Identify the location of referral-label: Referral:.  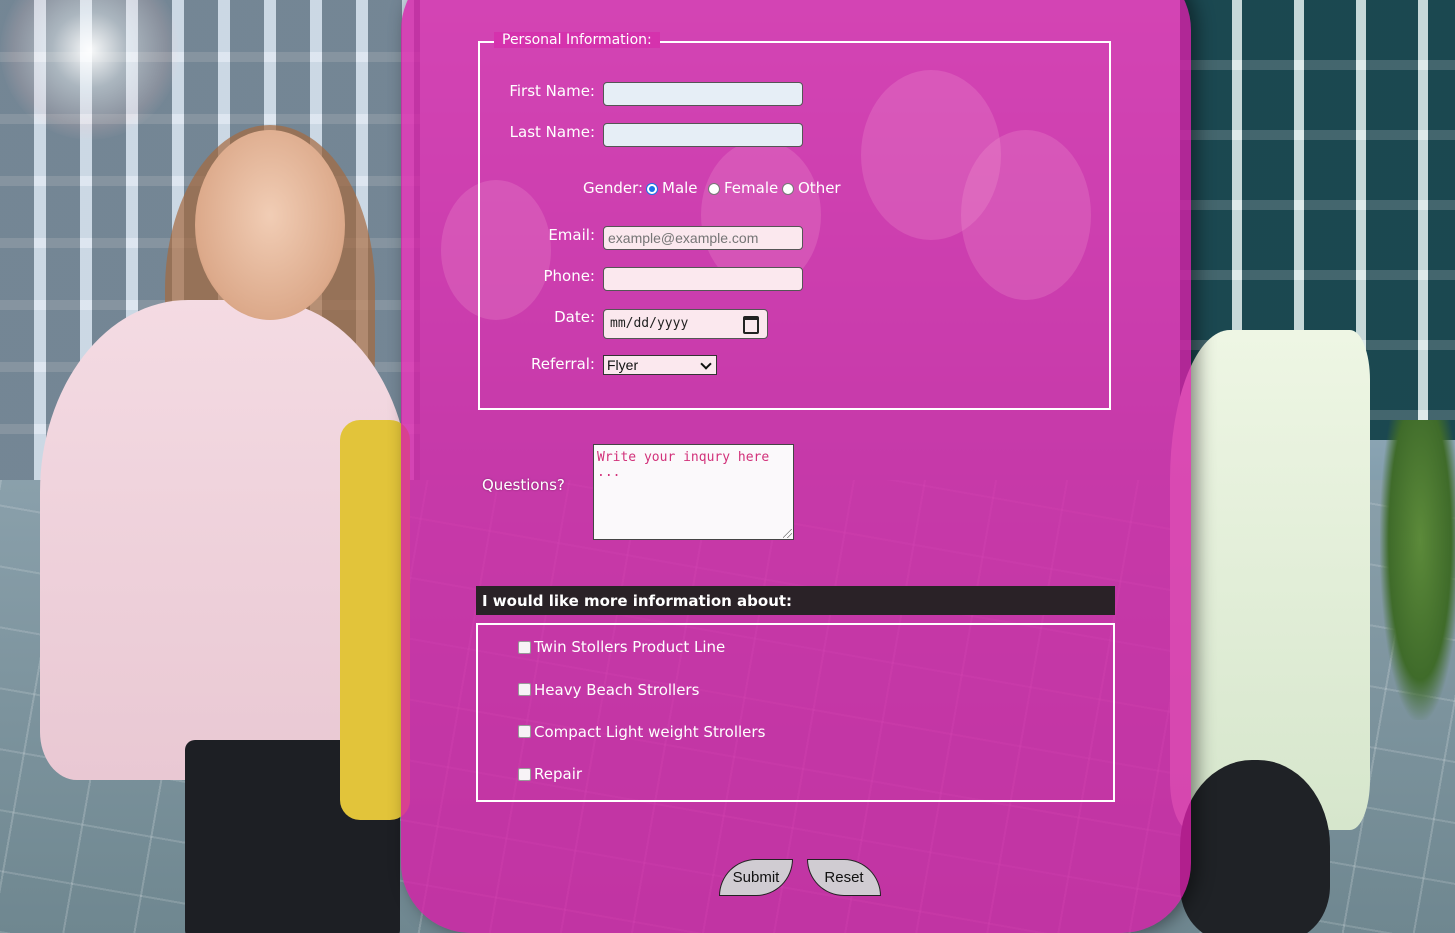
(563, 364).